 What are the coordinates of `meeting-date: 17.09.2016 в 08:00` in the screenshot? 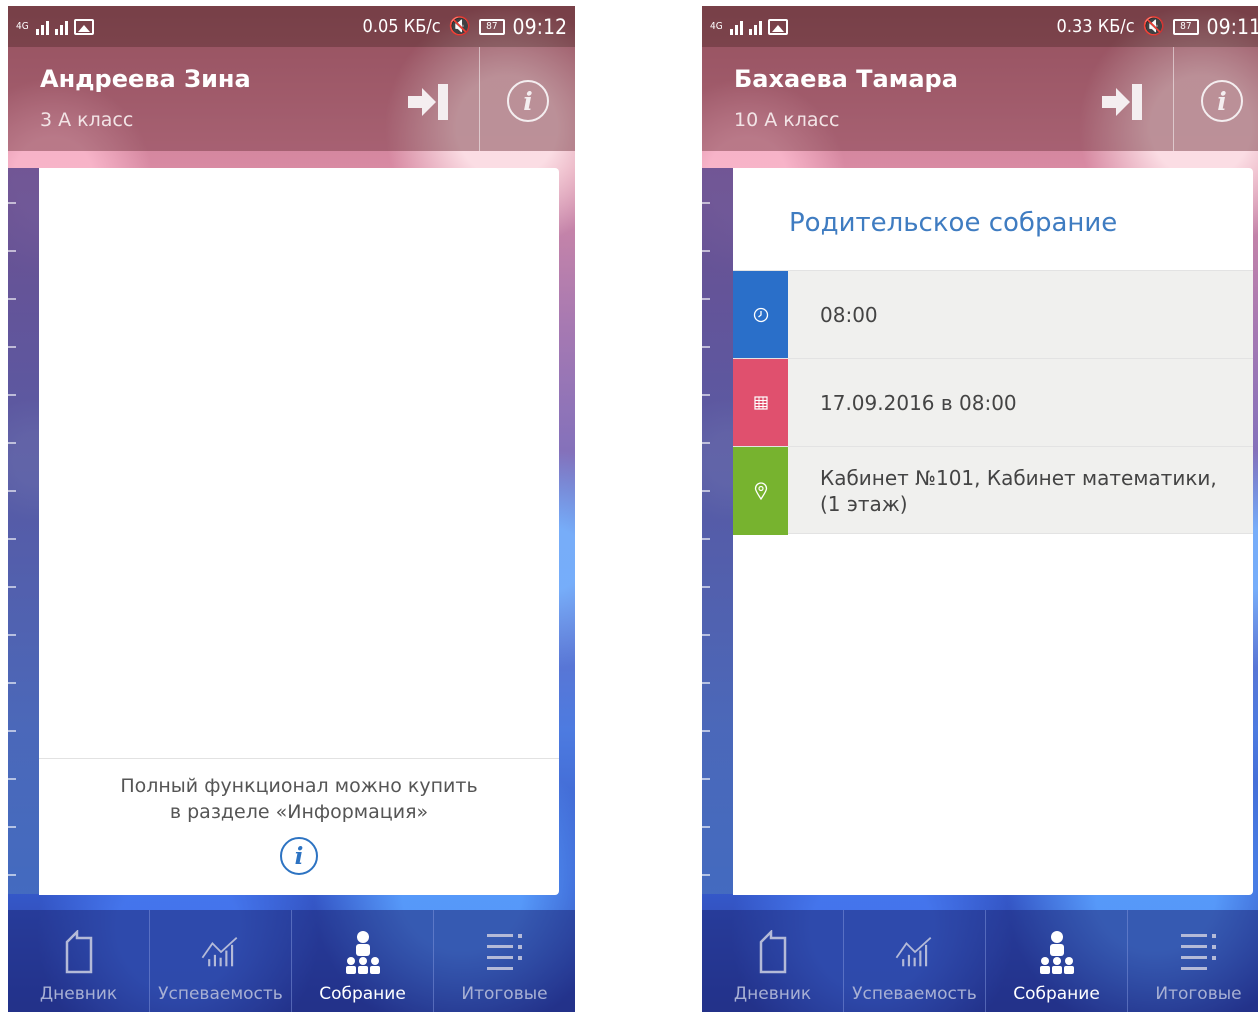 It's located at (918, 403).